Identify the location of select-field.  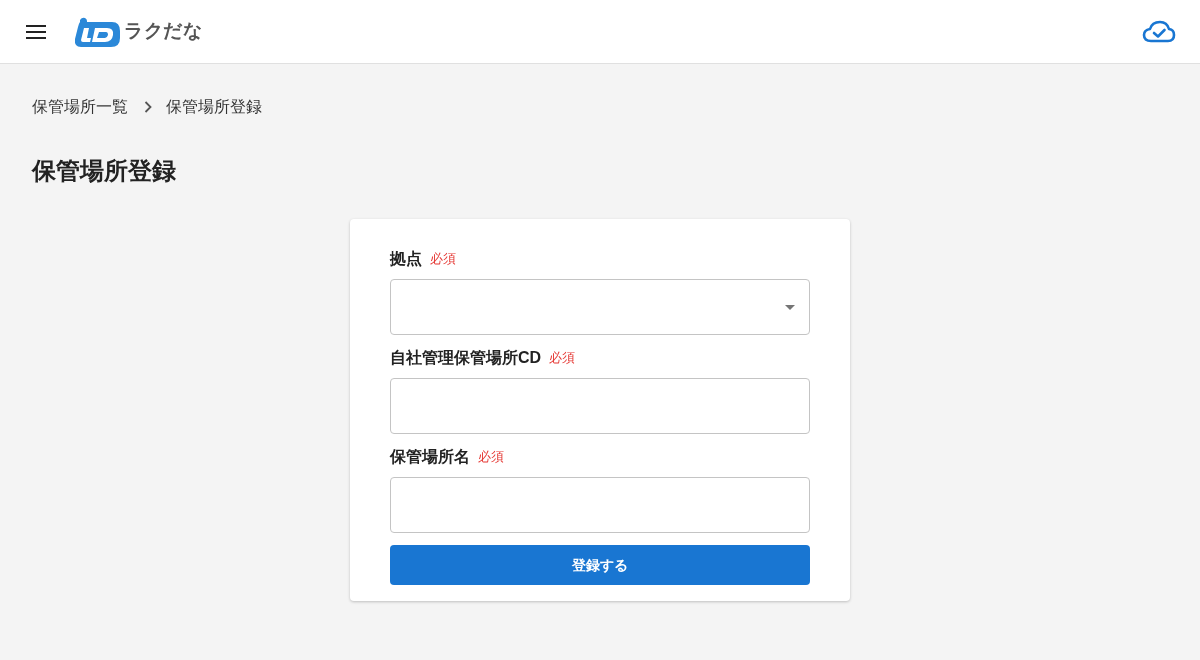
(600, 307).